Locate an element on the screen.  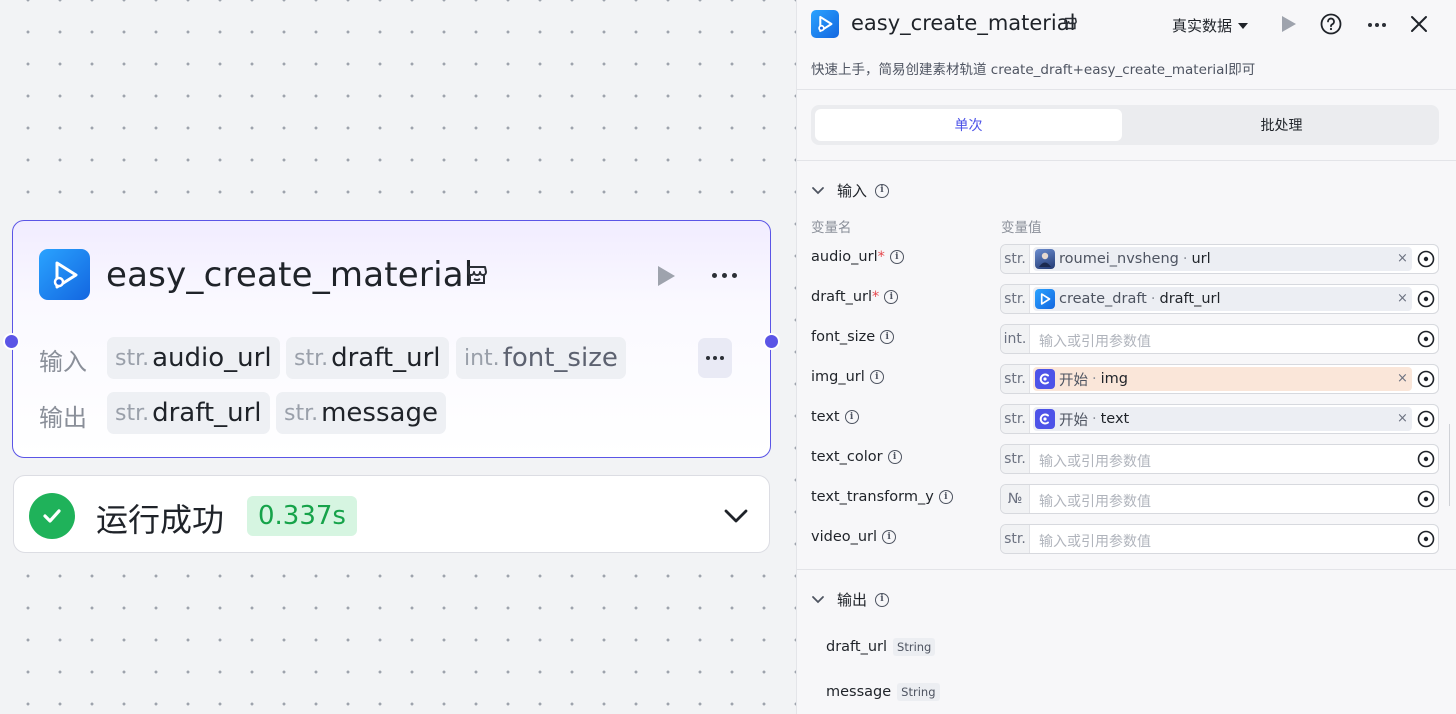
input-param-pill: str. draft_url is located at coordinates (367, 358).